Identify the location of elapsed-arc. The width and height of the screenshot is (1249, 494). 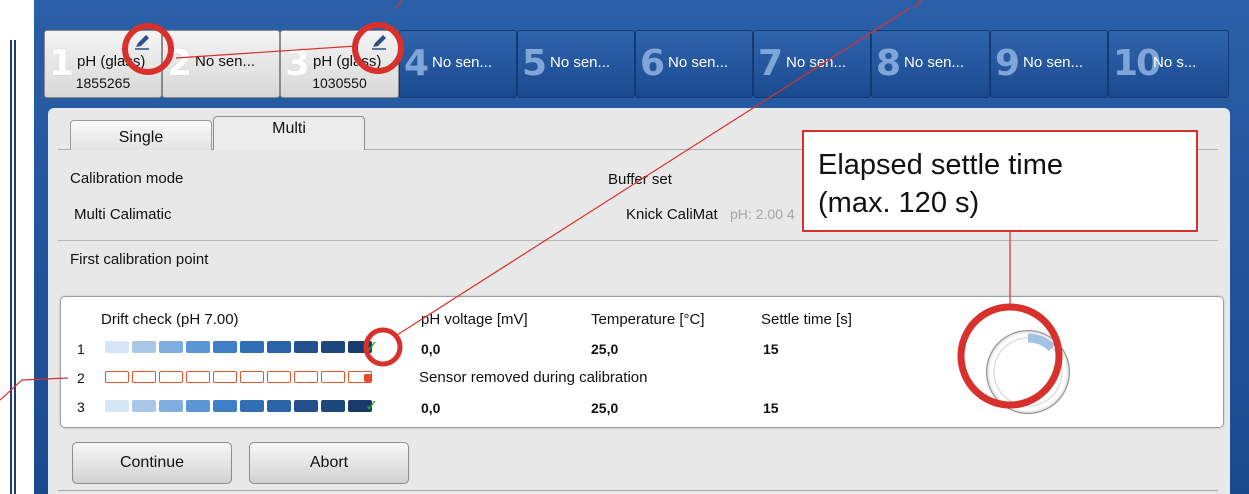
(1041, 342).